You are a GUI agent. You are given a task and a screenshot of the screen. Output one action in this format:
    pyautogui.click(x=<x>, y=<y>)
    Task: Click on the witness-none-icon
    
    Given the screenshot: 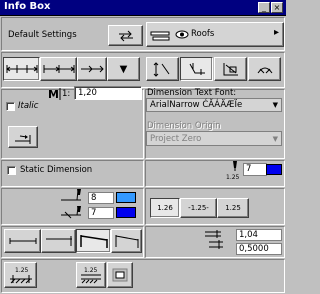 What is the action you would take?
    pyautogui.click(x=22, y=241)
    